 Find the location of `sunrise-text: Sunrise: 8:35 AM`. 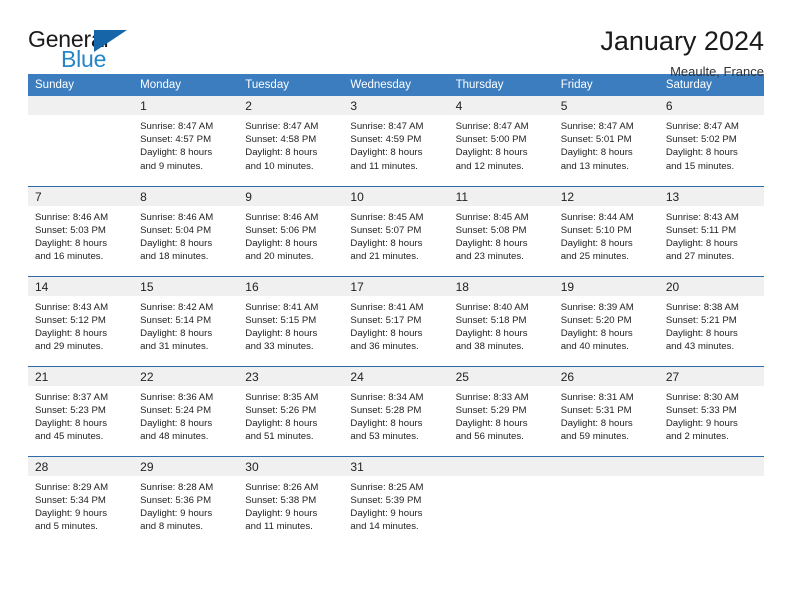

sunrise-text: Sunrise: 8:35 AM is located at coordinates (282, 397).